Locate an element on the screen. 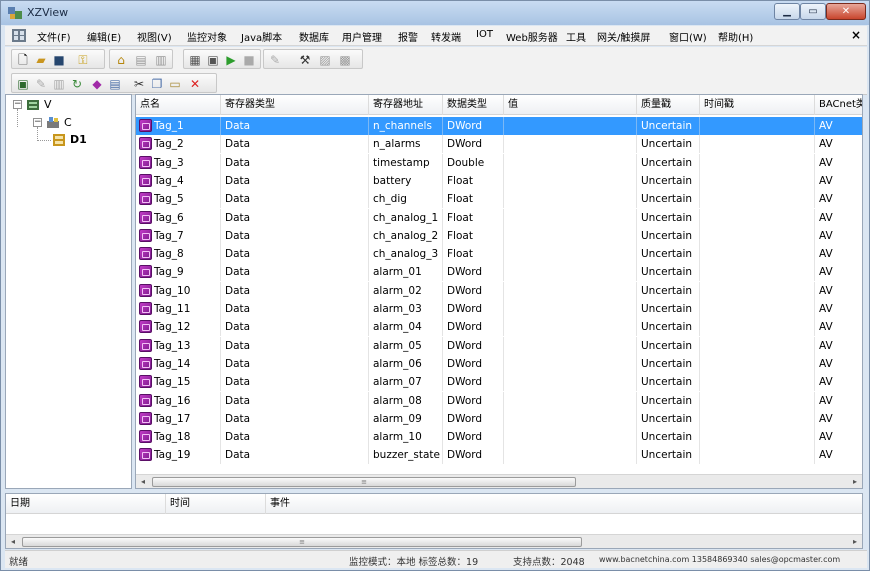 This screenshot has height=571, width=870. cell-name-container: Tag_14 is located at coordinates (178, 363).